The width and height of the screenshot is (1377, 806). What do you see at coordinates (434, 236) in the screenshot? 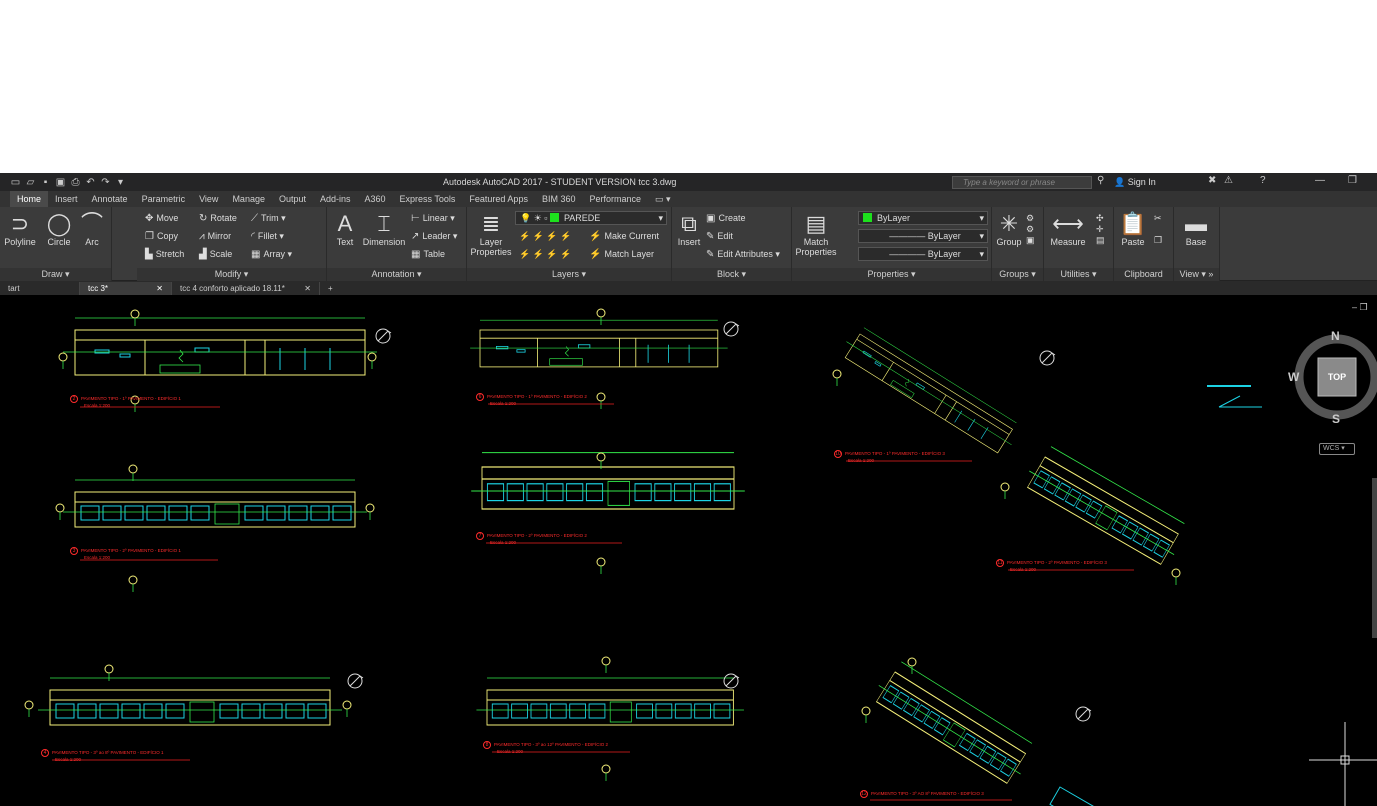
I see `leader-button: ↗ Leader ▾` at bounding box center [434, 236].